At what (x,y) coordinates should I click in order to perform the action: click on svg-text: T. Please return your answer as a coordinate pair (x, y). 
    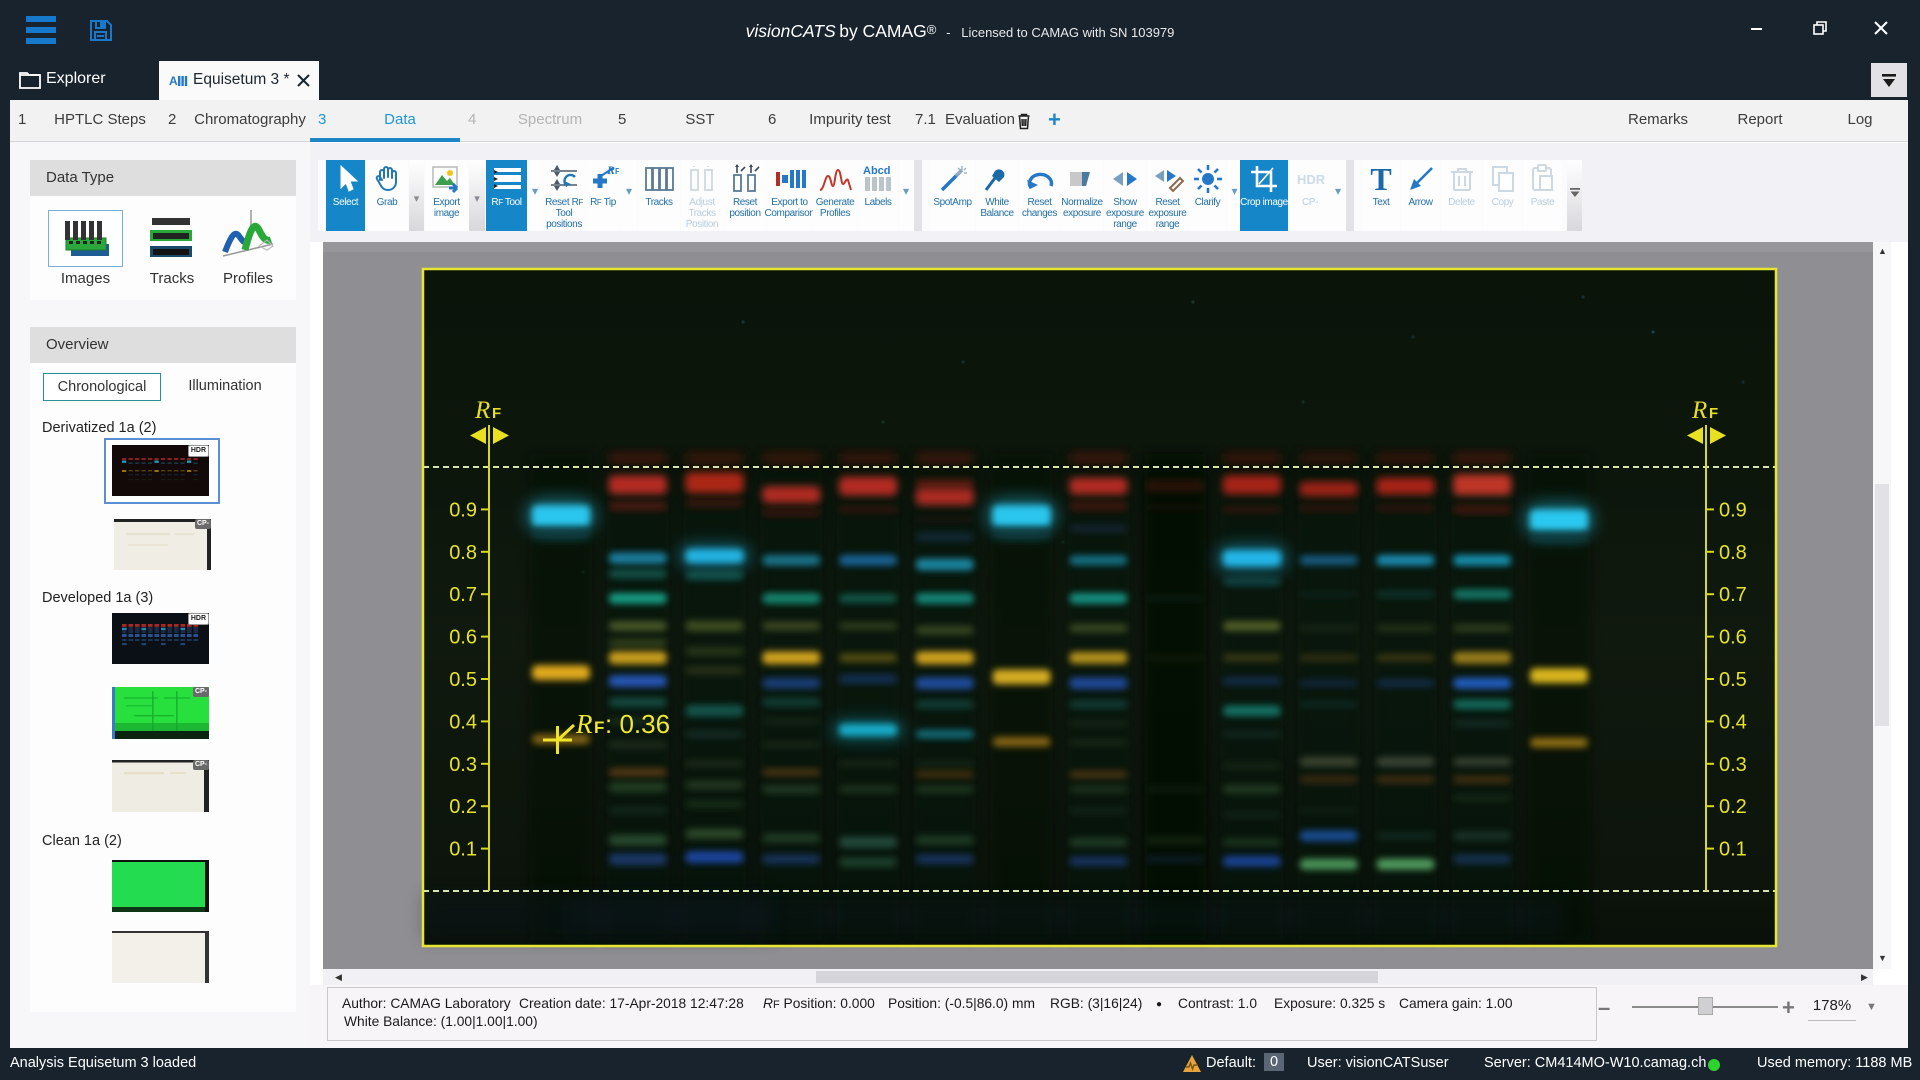
    Looking at the image, I should click on (1380, 179).